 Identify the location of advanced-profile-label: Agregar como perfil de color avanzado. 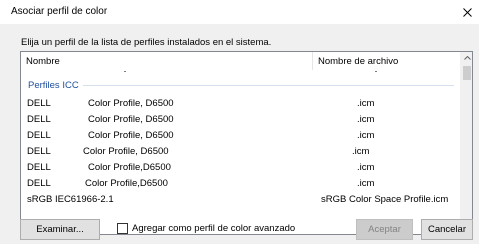
(214, 228).